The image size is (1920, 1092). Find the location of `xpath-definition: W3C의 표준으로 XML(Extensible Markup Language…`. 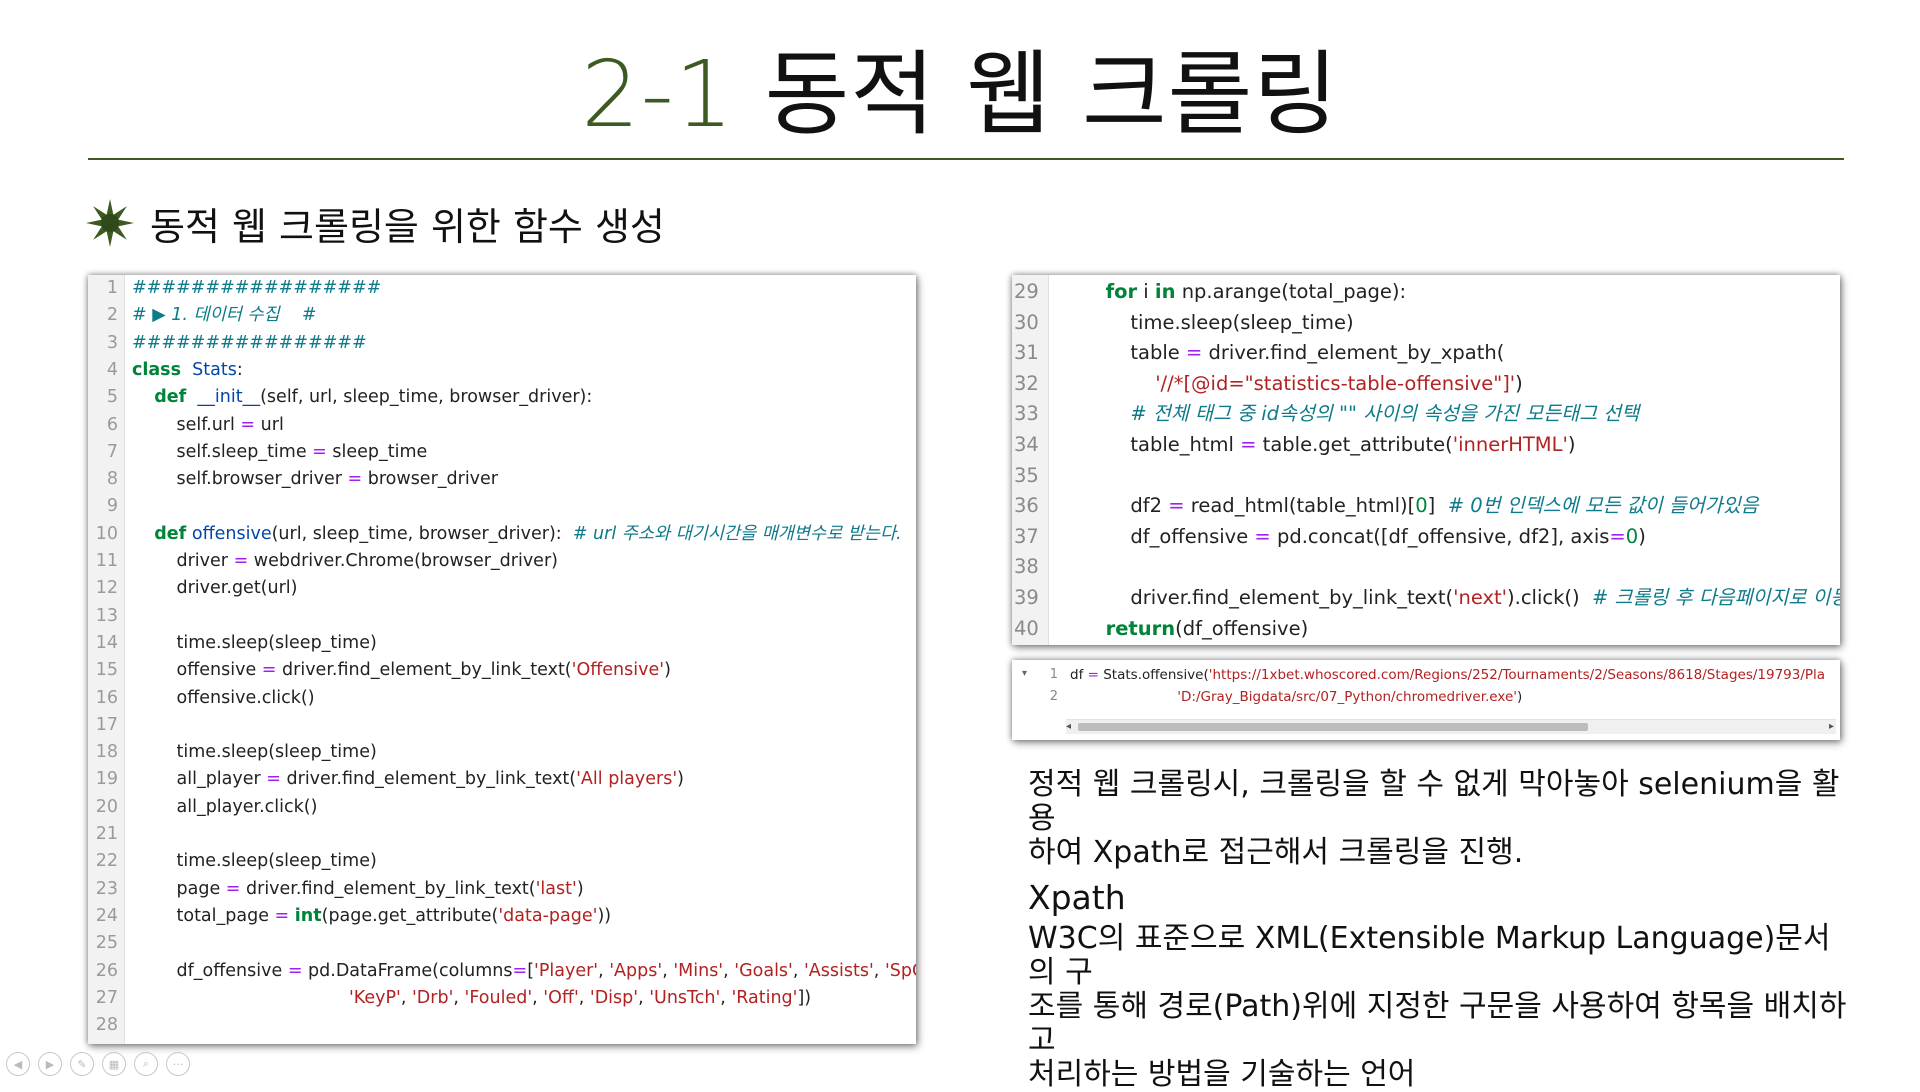

xpath-definition: W3C의 표준으로 XML(Extensible Markup Language… is located at coordinates (1438, 1007).